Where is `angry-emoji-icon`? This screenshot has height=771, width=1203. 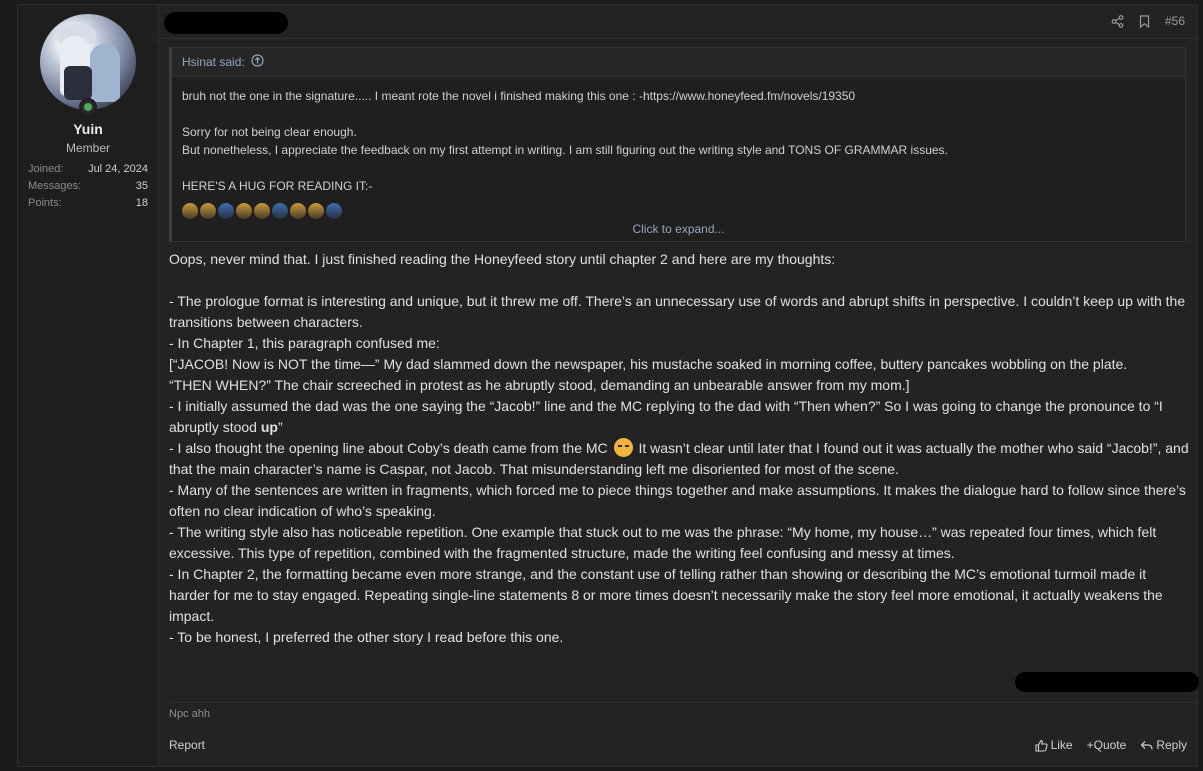 angry-emoji-icon is located at coordinates (623, 447).